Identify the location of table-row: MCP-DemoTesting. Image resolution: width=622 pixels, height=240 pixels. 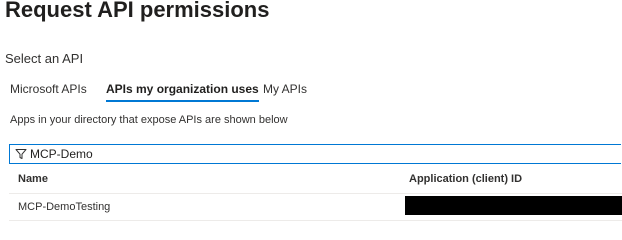
(315, 207).